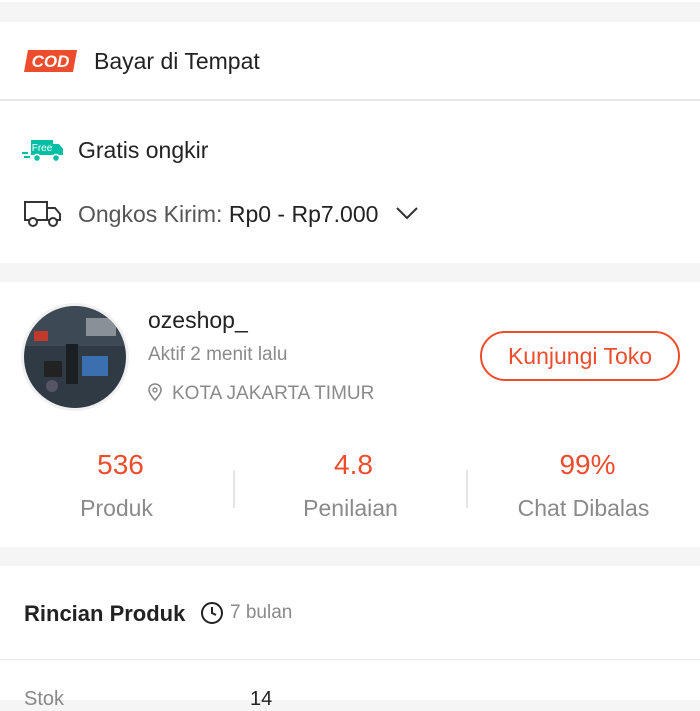  I want to click on stat-rating-value: 4.8, so click(353, 464).